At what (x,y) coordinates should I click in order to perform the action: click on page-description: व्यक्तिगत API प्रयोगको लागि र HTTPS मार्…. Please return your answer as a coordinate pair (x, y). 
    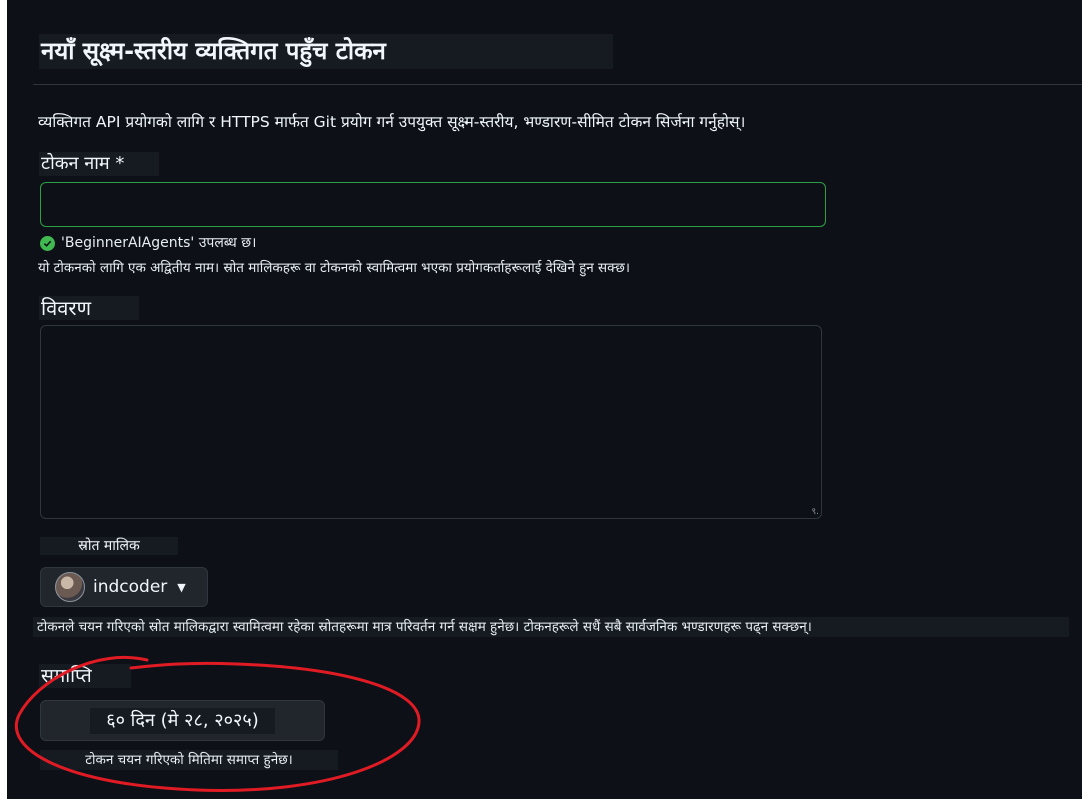
    Looking at the image, I should click on (392, 122).